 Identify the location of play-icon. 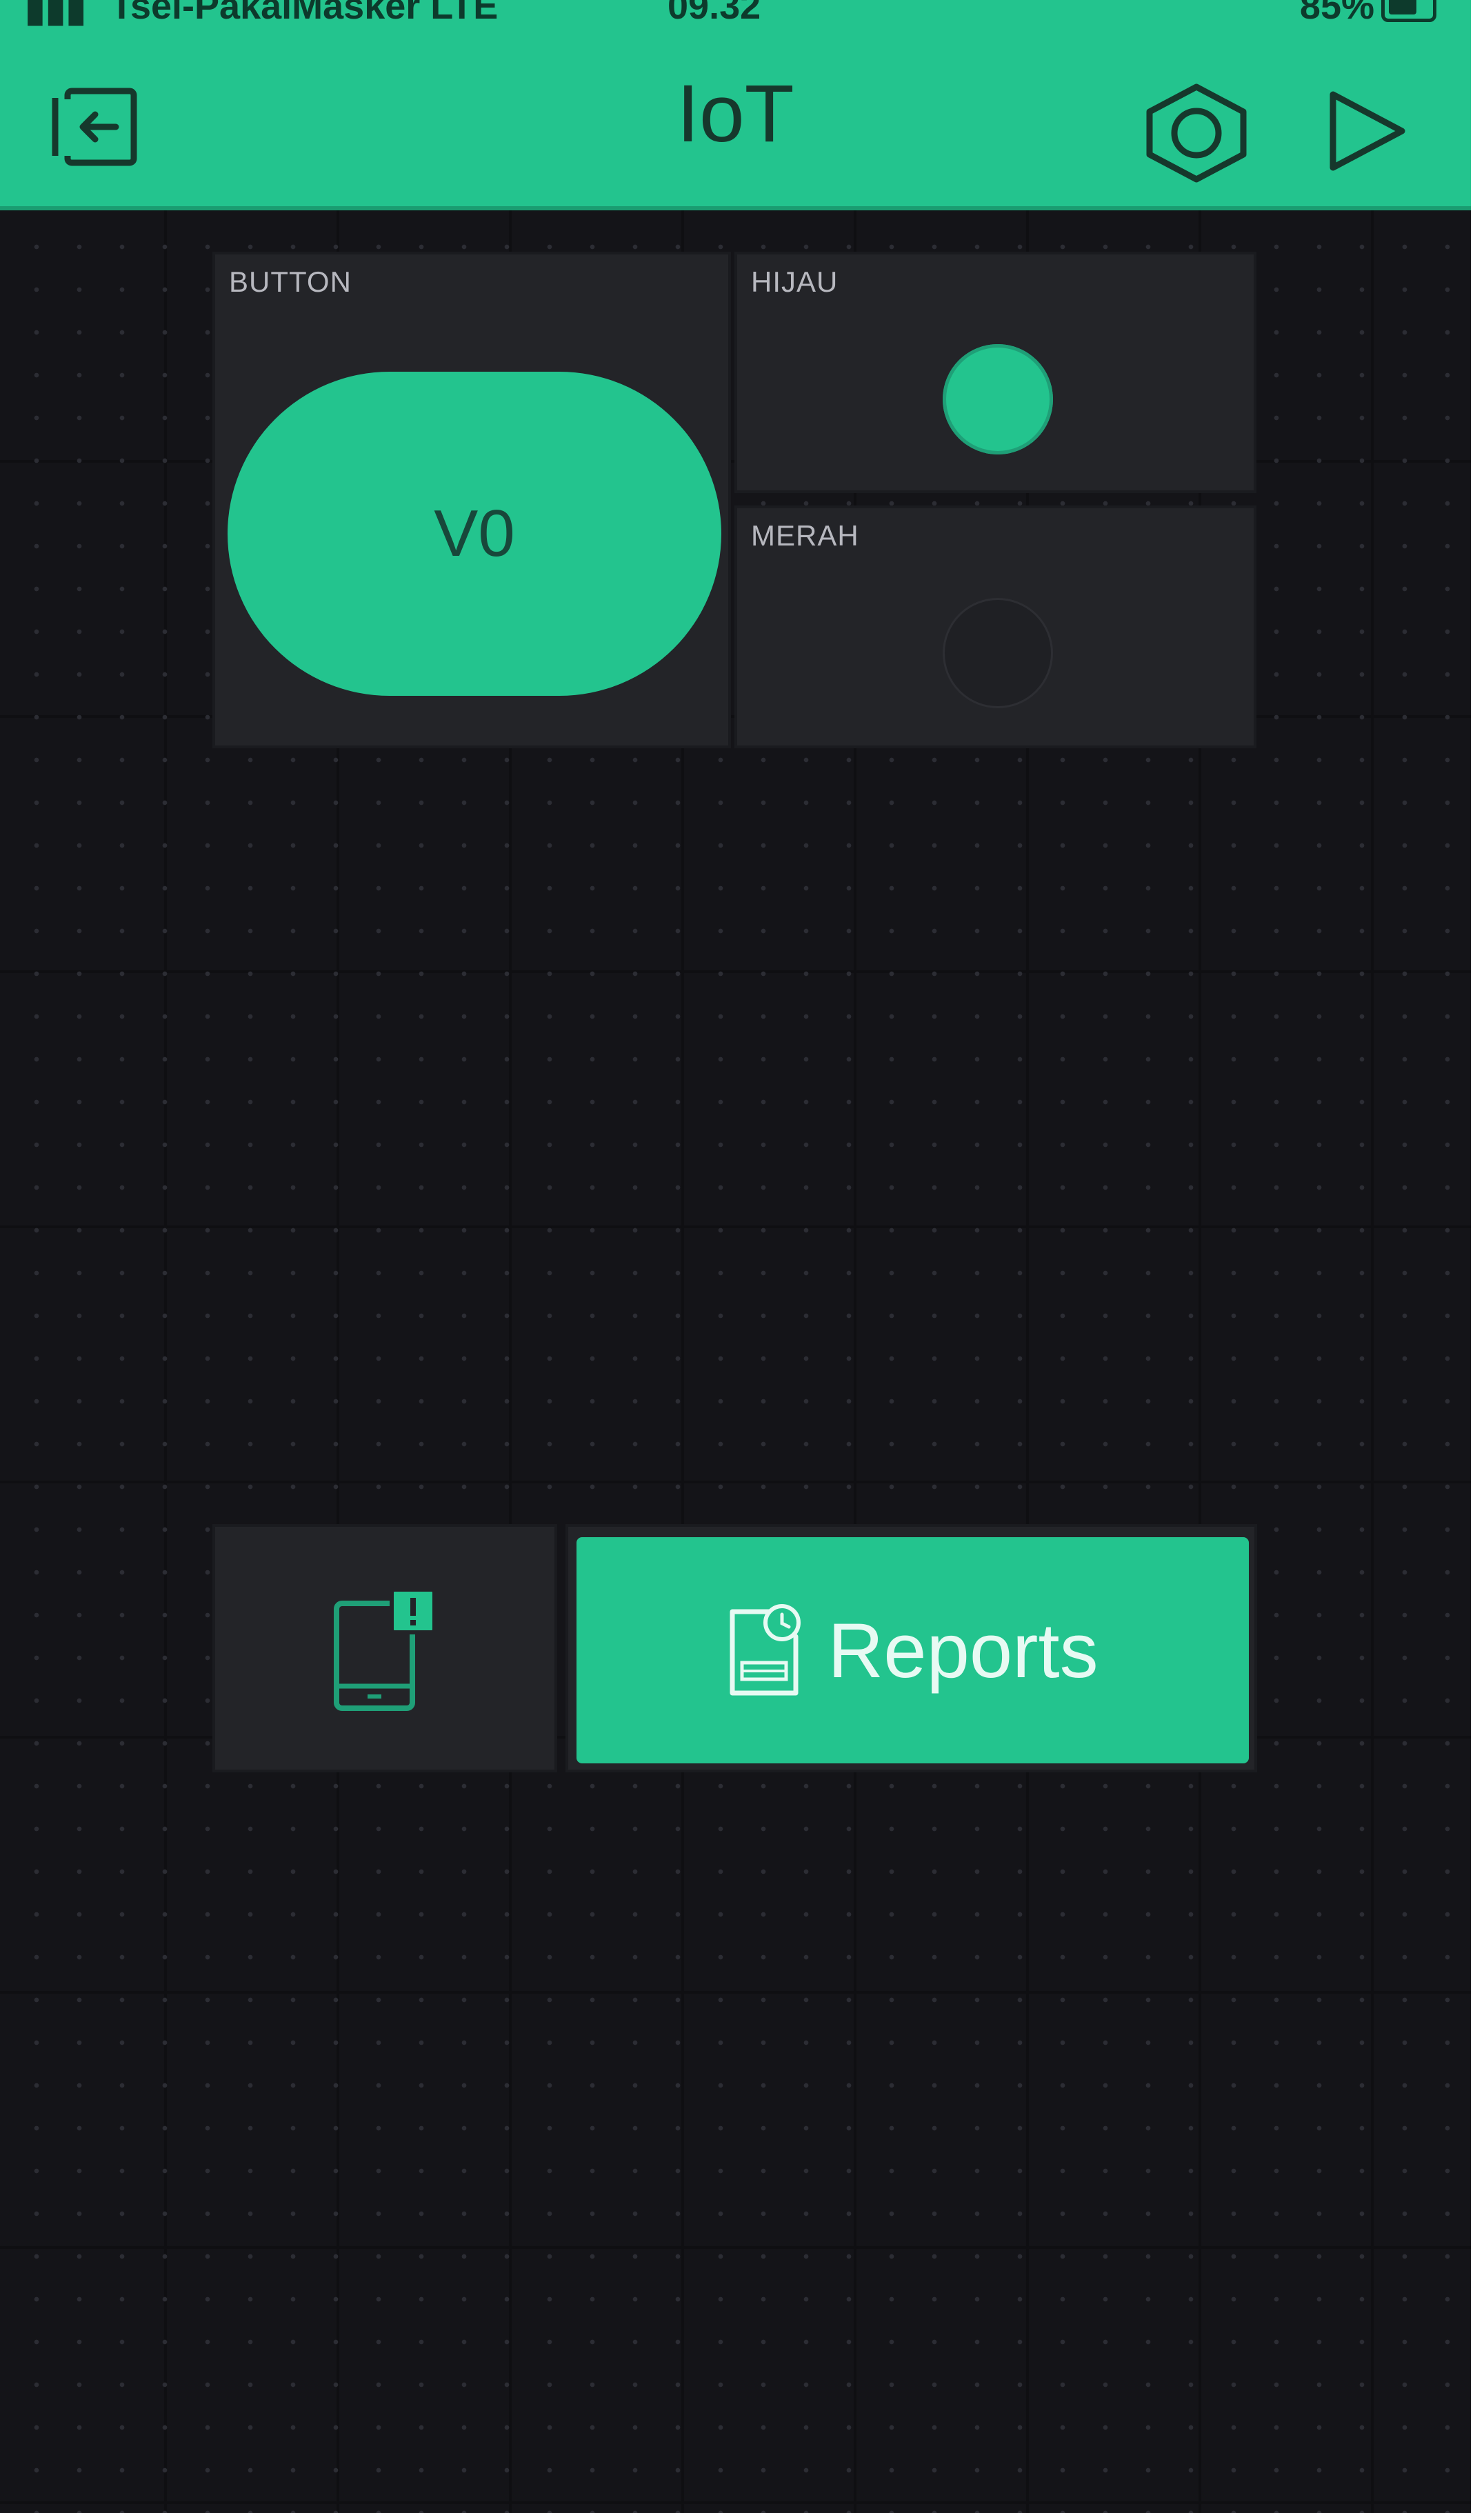
(1365, 131).